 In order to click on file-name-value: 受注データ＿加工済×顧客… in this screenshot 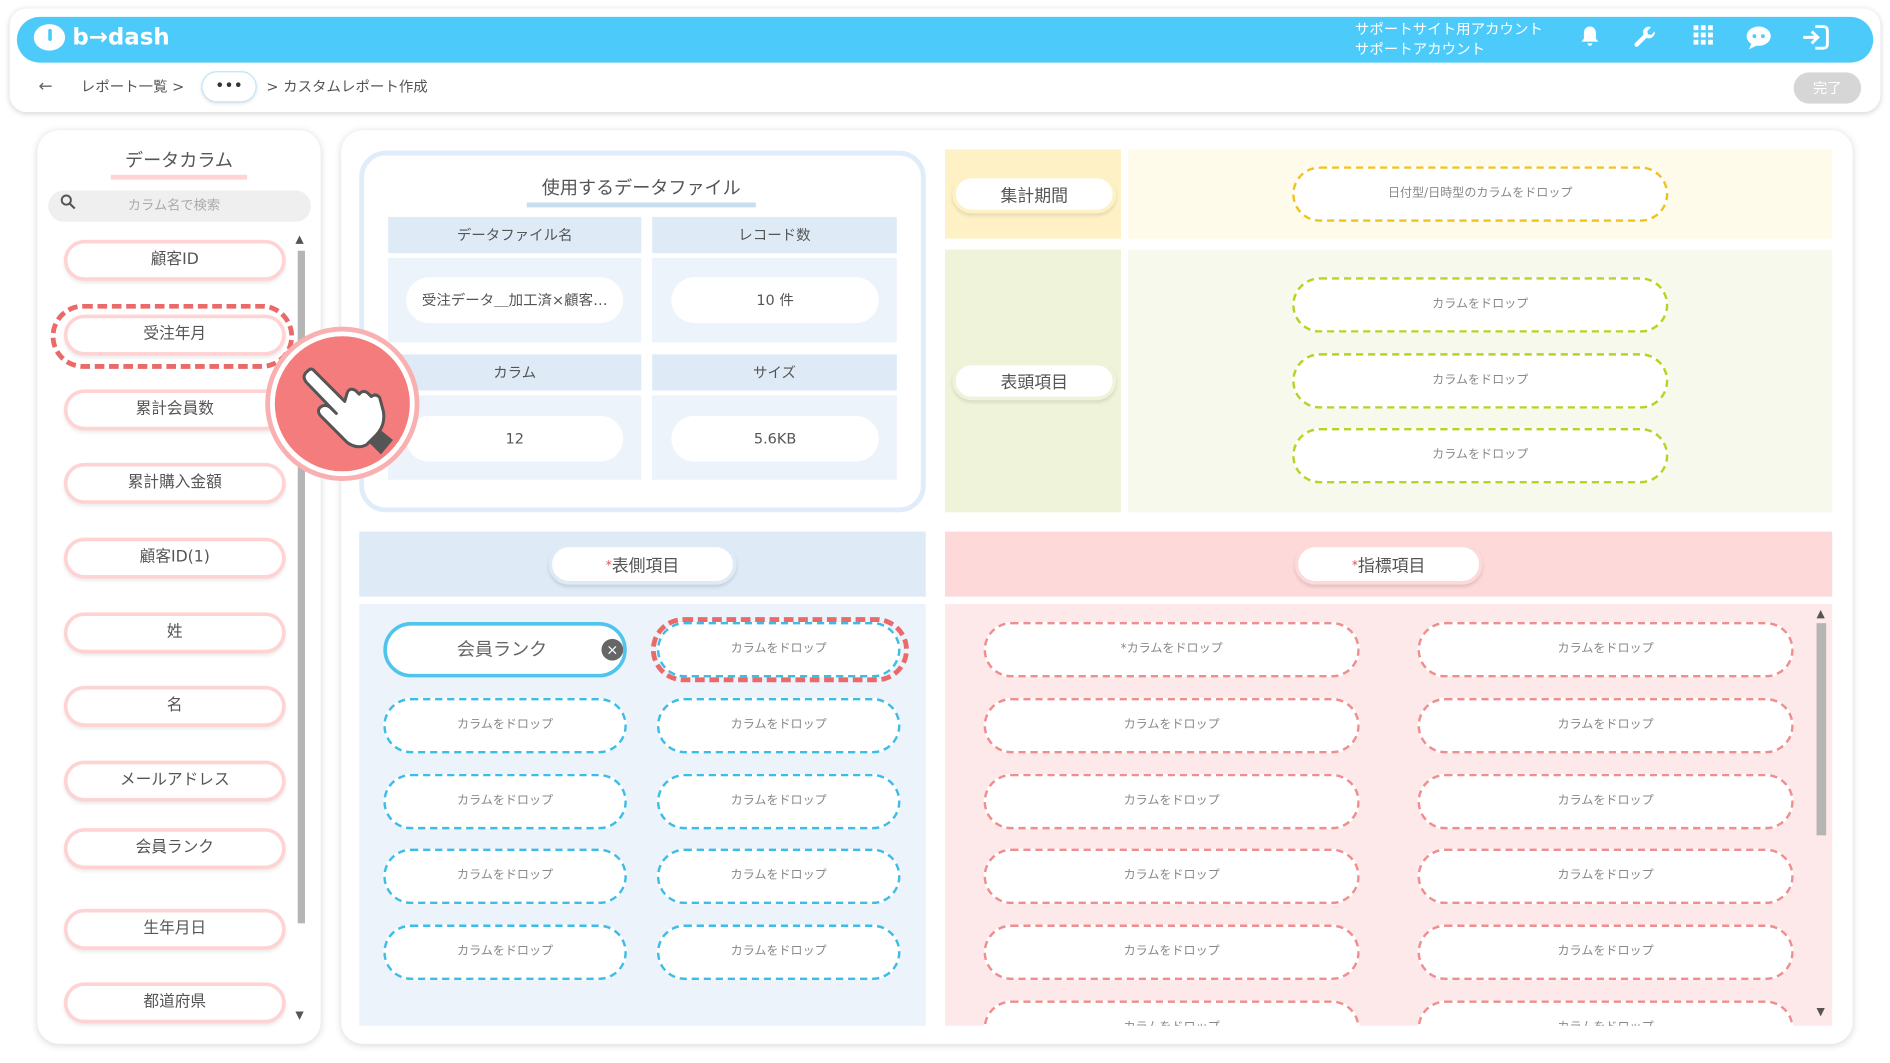, I will do `click(515, 300)`.